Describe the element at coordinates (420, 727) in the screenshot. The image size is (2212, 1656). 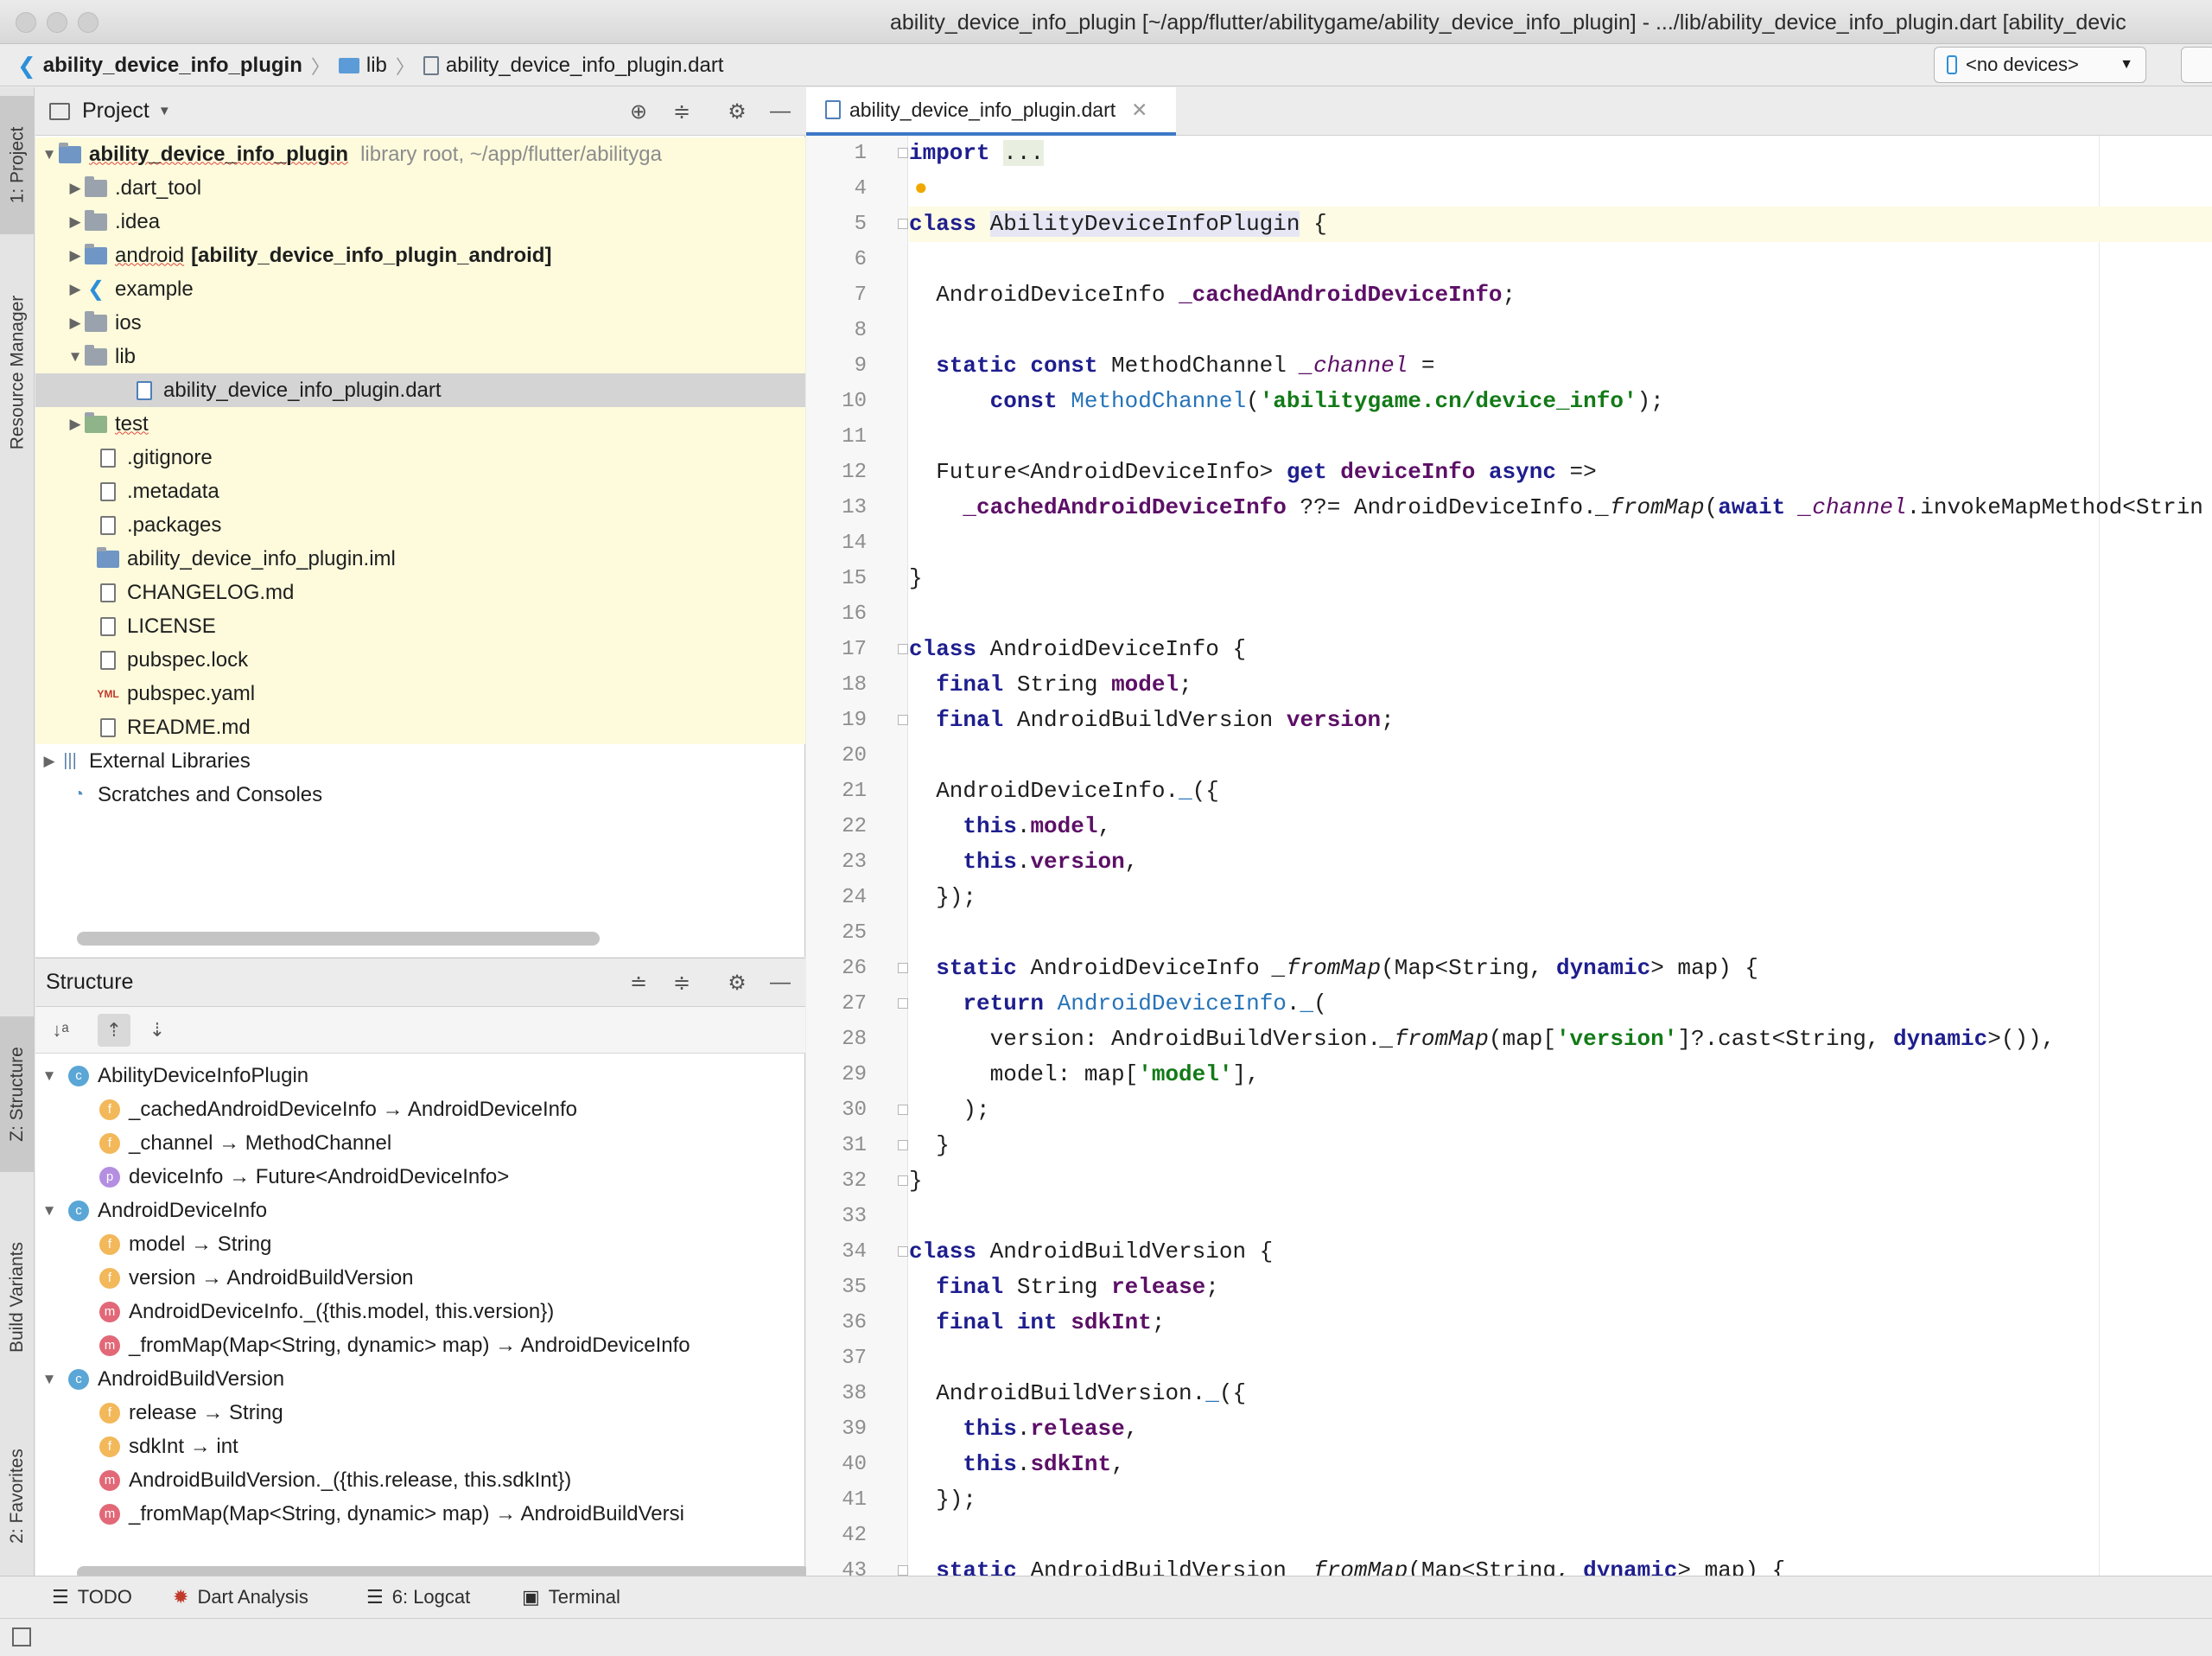
I see `tree-item-readme: README.md` at that location.